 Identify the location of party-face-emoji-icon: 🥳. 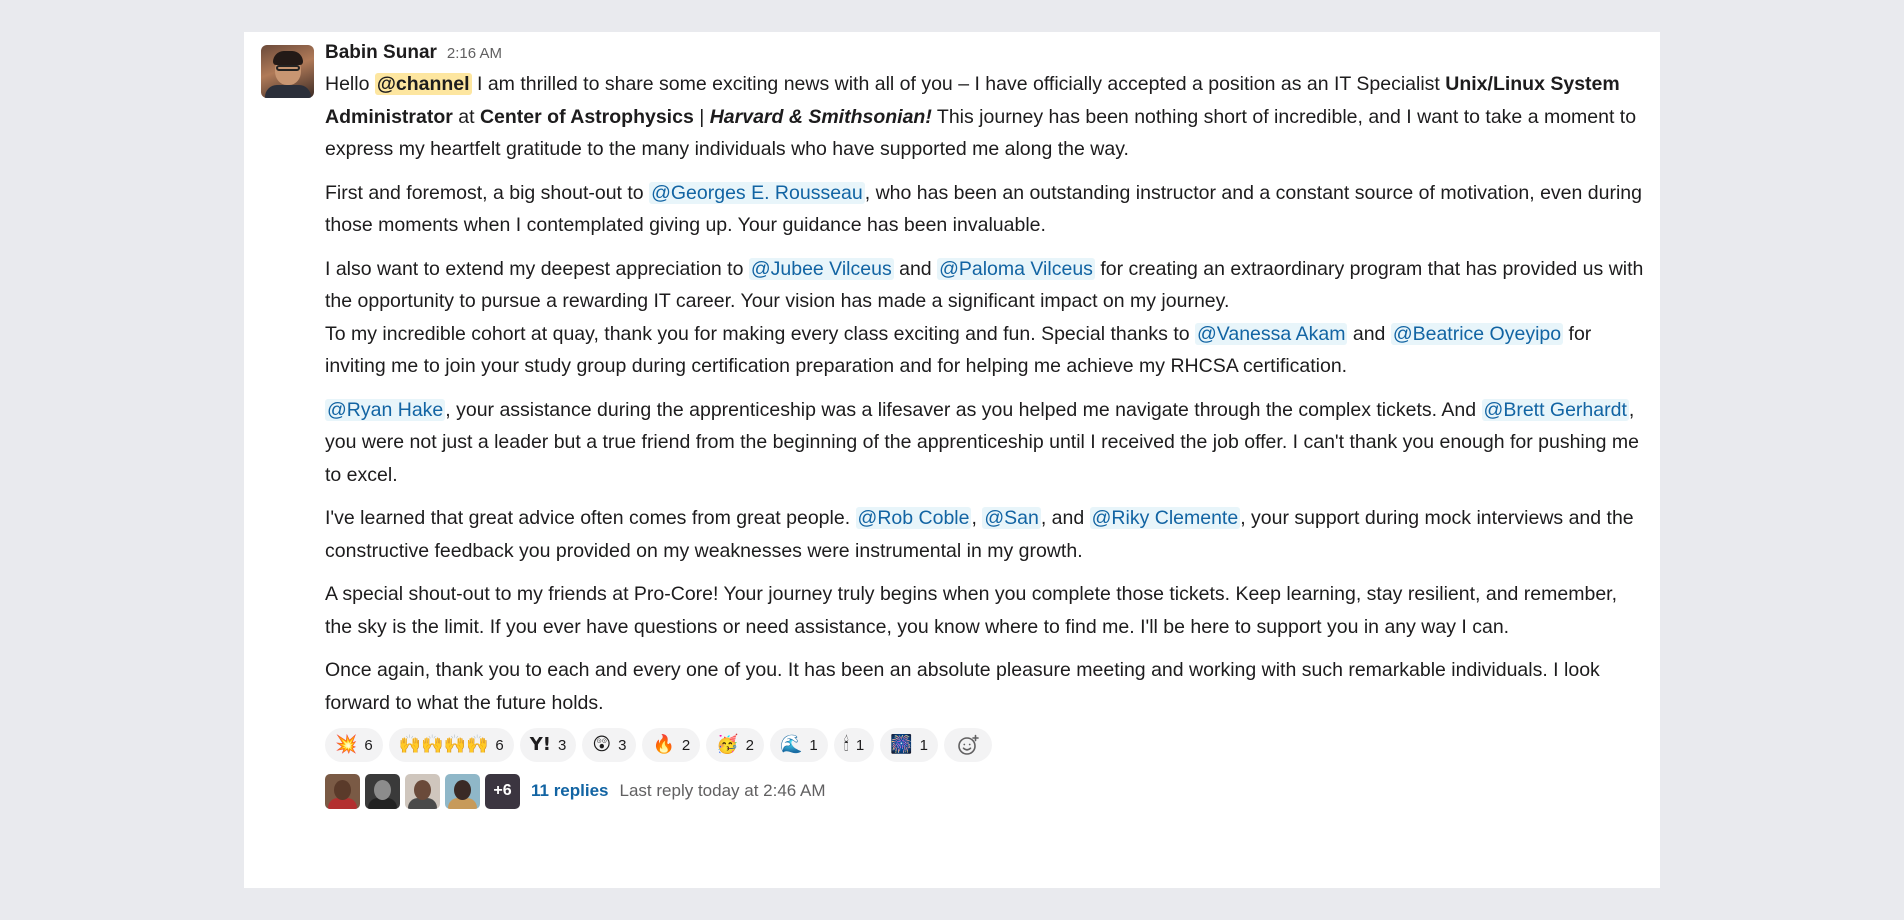
(727, 744).